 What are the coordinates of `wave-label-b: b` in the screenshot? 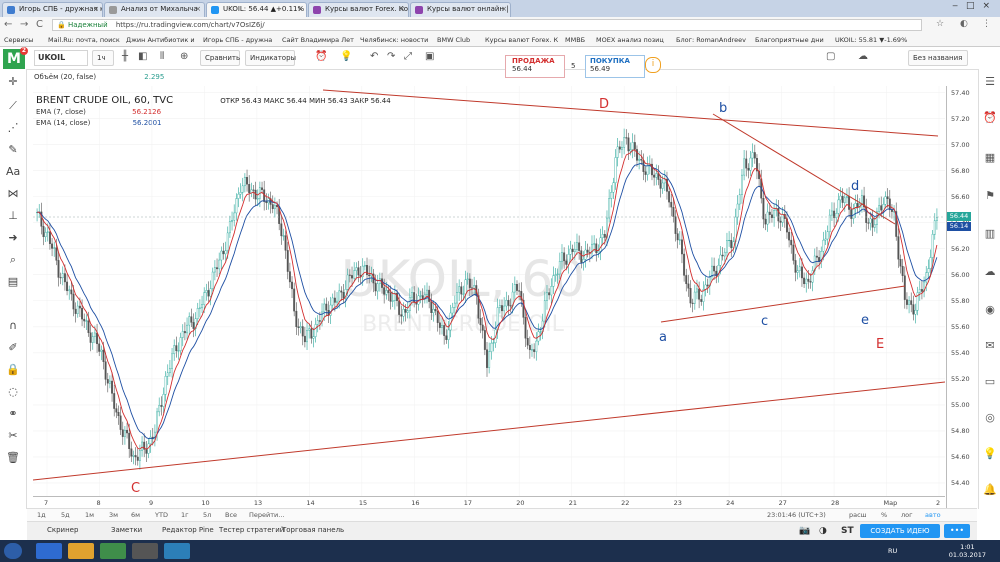 It's located at (723, 108).